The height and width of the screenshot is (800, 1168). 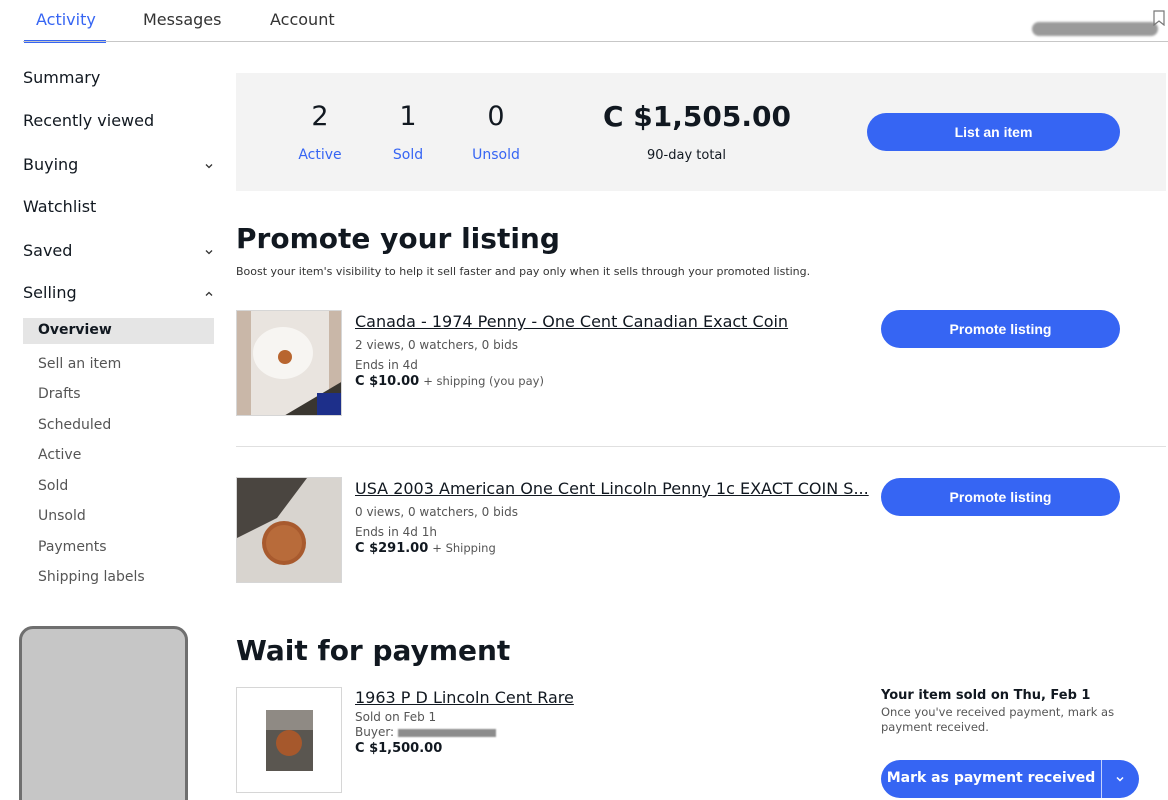 I want to click on sold-item-title-link: 1963 P D Lincoln Cent Rare, so click(x=464, y=697).